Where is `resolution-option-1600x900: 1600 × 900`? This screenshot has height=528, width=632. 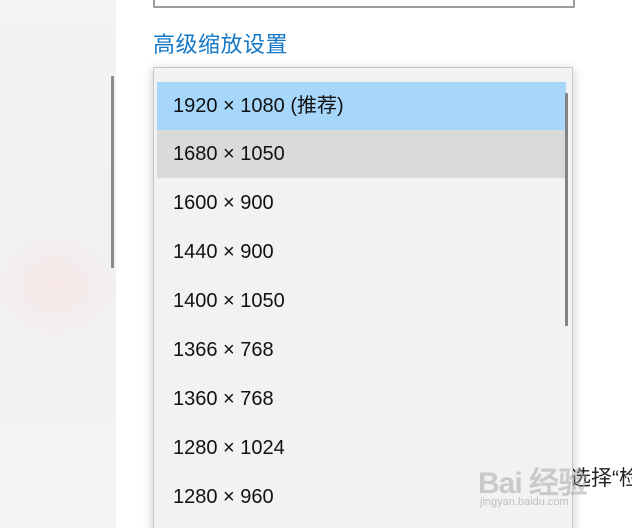 resolution-option-1600x900: 1600 × 900 is located at coordinates (361, 203).